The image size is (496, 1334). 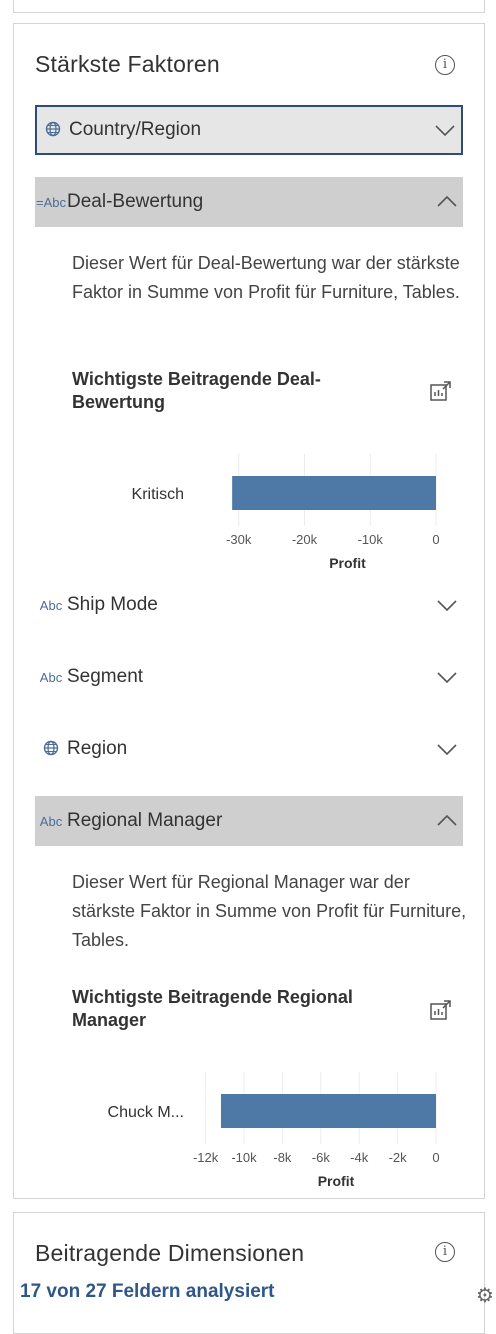 I want to click on factor-row-regional-manager: Abc Regional Manager, so click(x=249, y=821).